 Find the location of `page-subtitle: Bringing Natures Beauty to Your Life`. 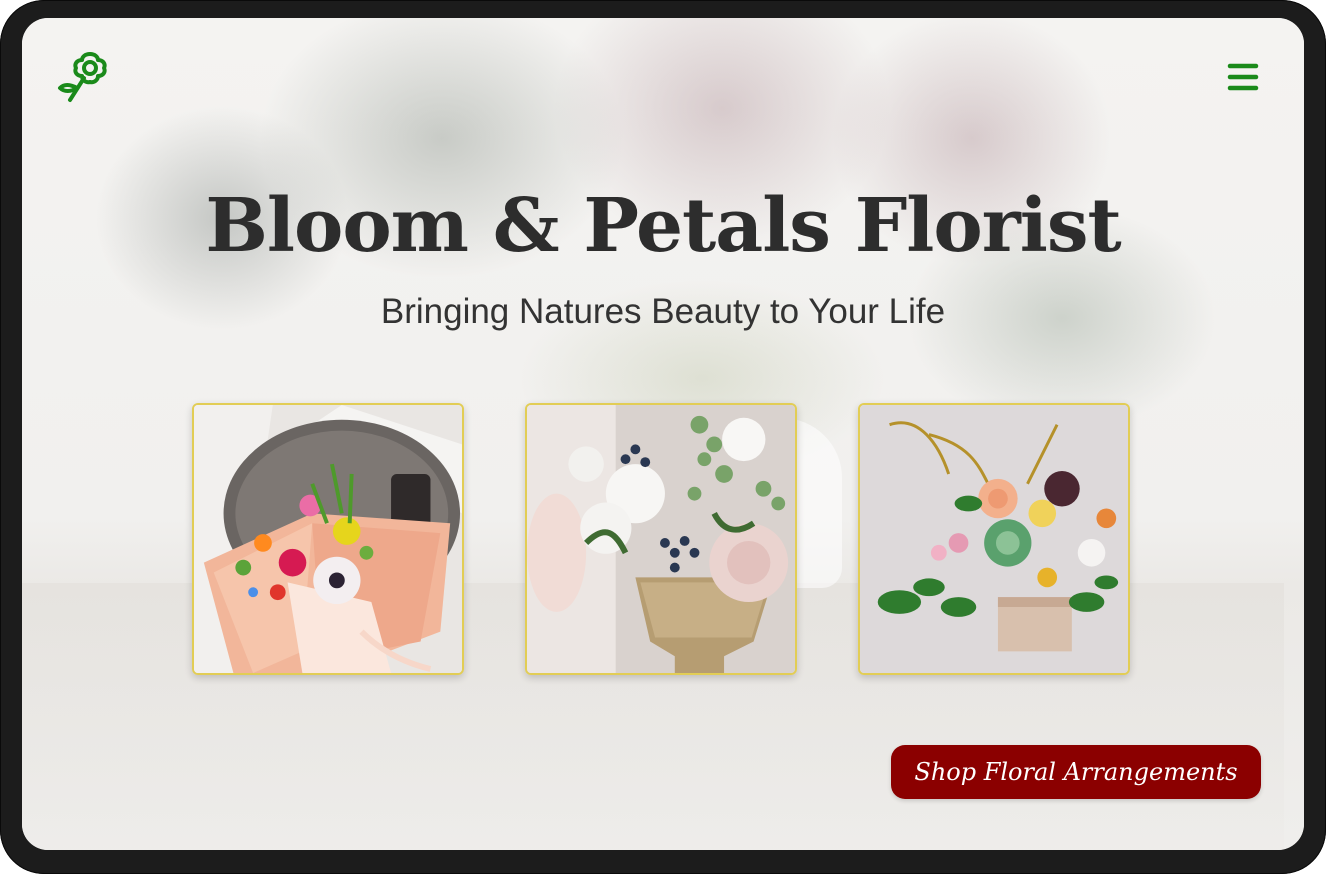

page-subtitle: Bringing Natures Beauty to Your Life is located at coordinates (663, 311).